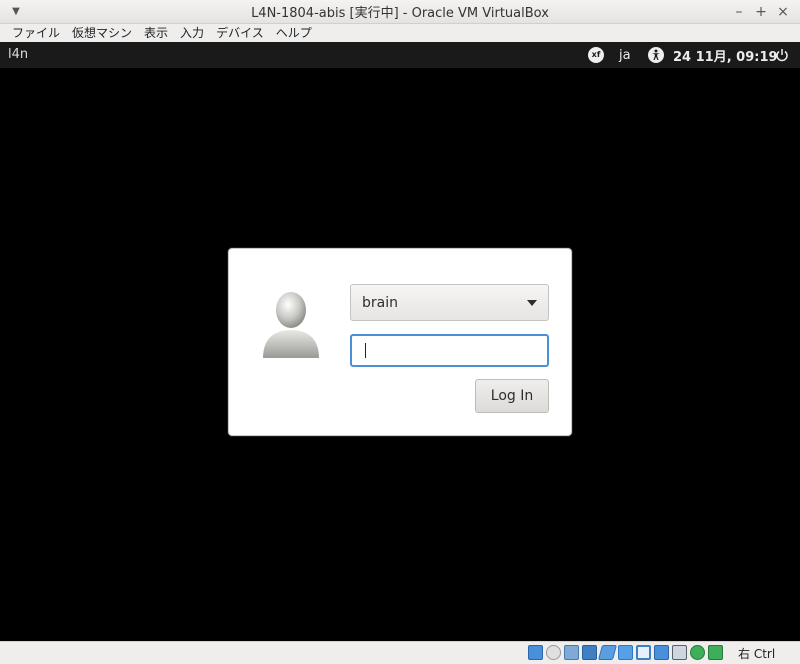 Image resolution: width=800 pixels, height=664 pixels. Describe the element at coordinates (783, 12) in the screenshot. I see `close-button: ×` at that location.